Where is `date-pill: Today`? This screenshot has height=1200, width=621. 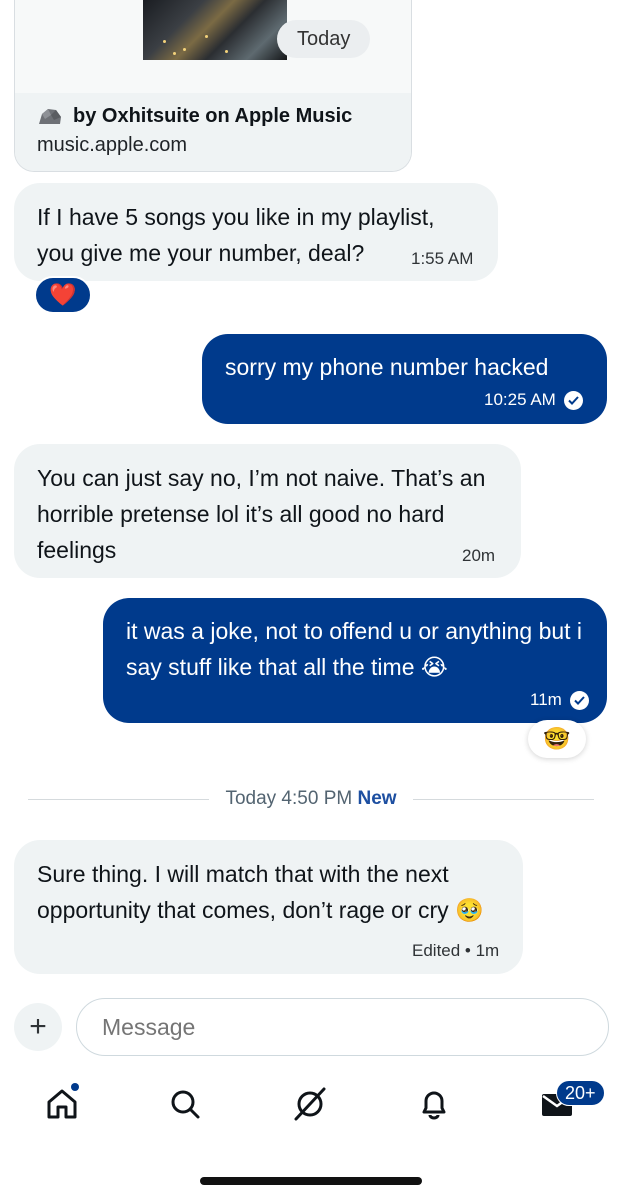
date-pill: Today is located at coordinates (324, 39).